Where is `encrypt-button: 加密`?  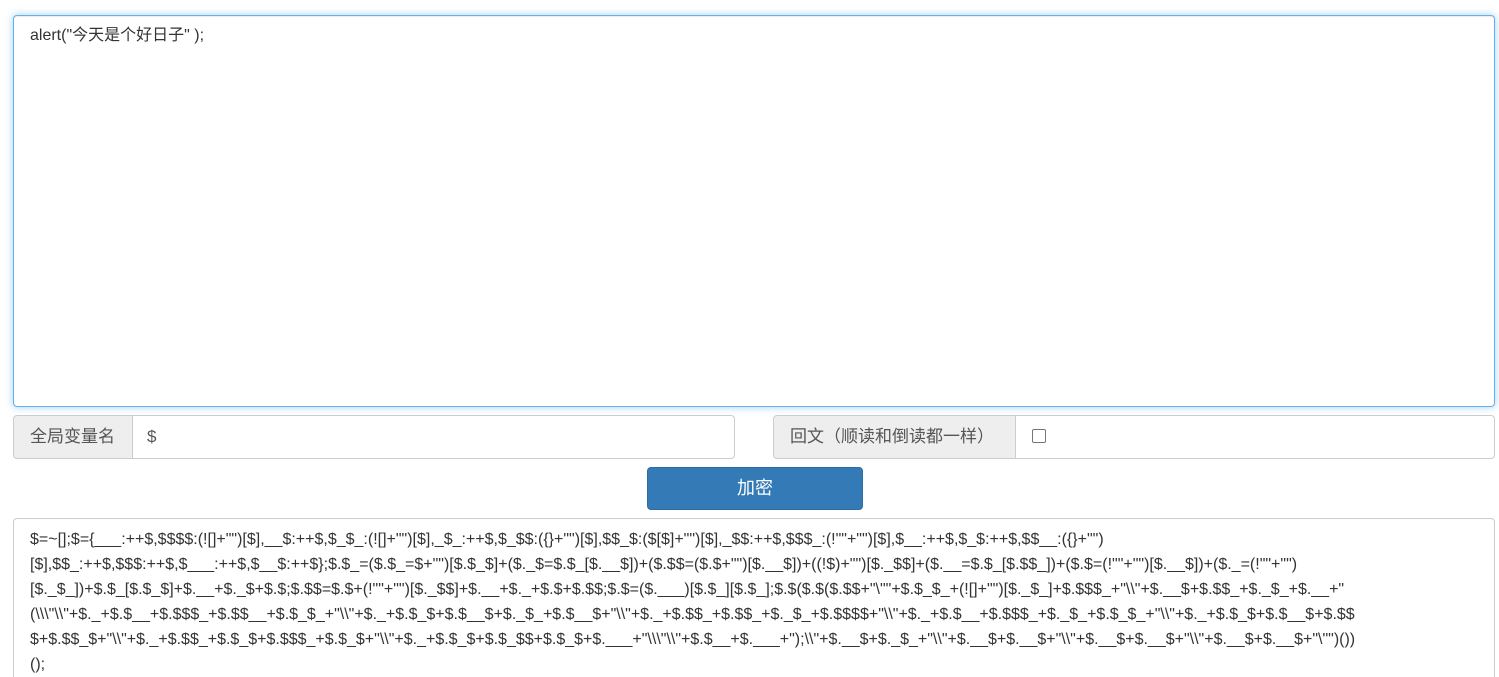 encrypt-button: 加密 is located at coordinates (755, 488).